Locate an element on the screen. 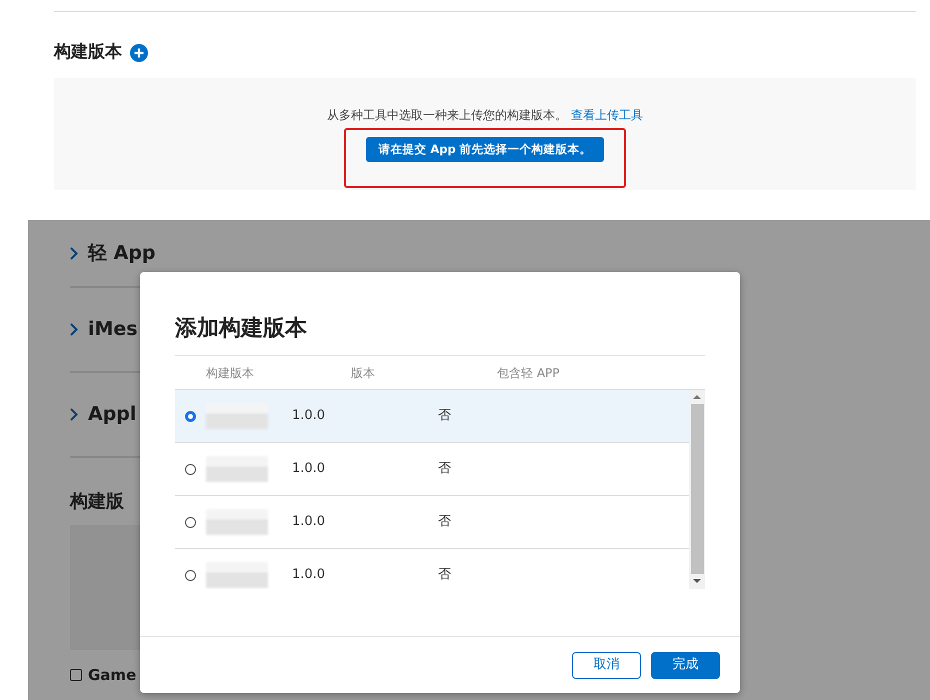 Image resolution: width=930 pixels, height=700 pixels. description-text: 从多种工具中选取一种来上传您的构建版本。 查看上传工具 is located at coordinates (485, 115).